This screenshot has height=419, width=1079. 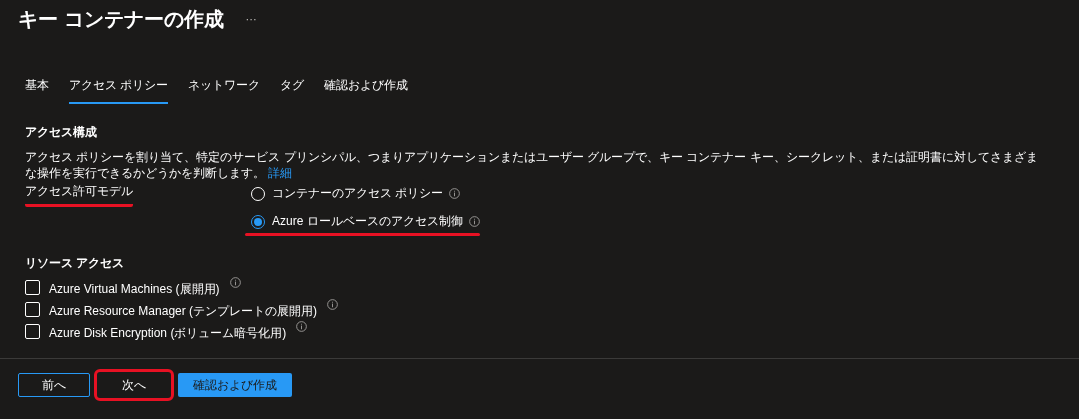 I want to click on radio-label: Azure ロールベースのアクセス制御, so click(x=368, y=221).